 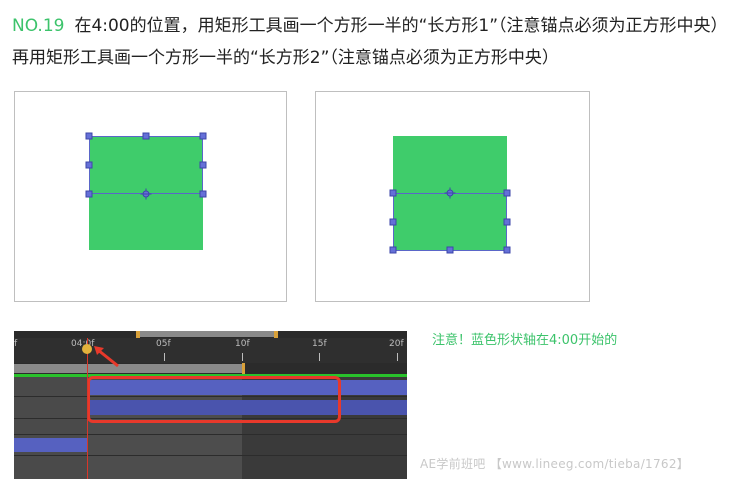 What do you see at coordinates (214, 399) in the screenshot?
I see `highlight-box` at bounding box center [214, 399].